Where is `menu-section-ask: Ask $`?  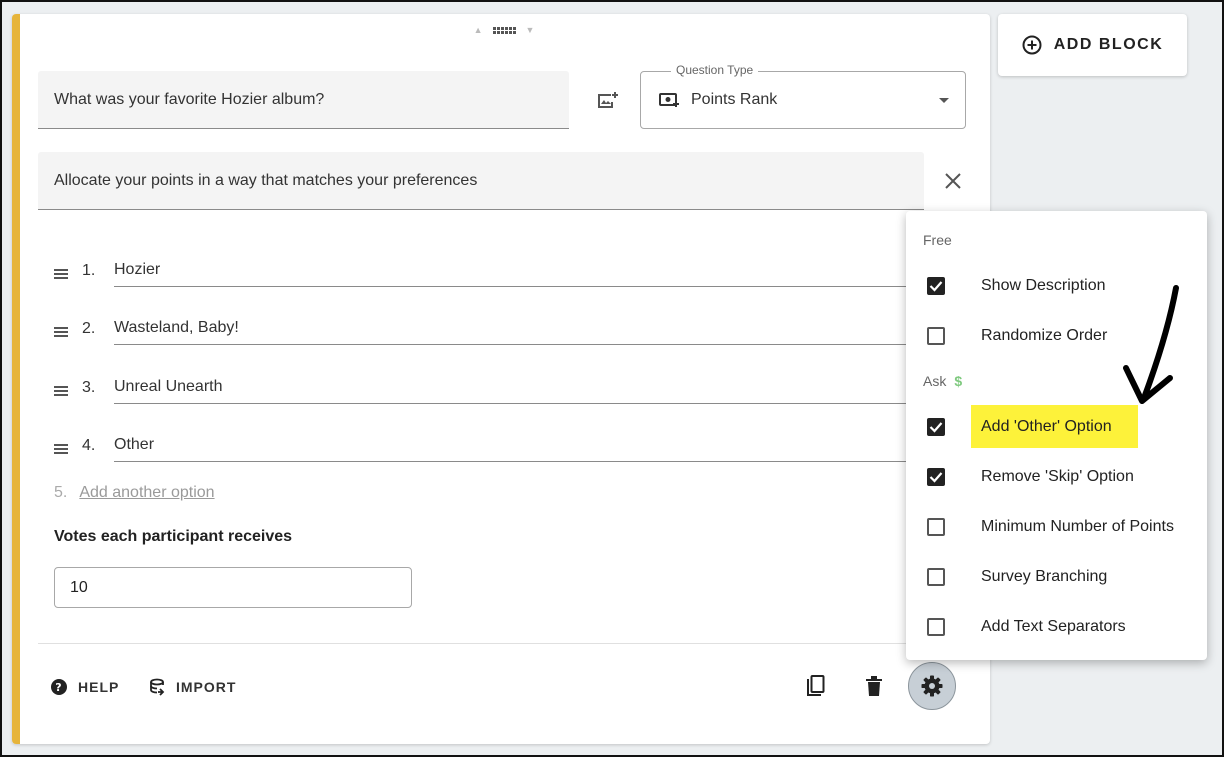 menu-section-ask: Ask $ is located at coordinates (942, 381).